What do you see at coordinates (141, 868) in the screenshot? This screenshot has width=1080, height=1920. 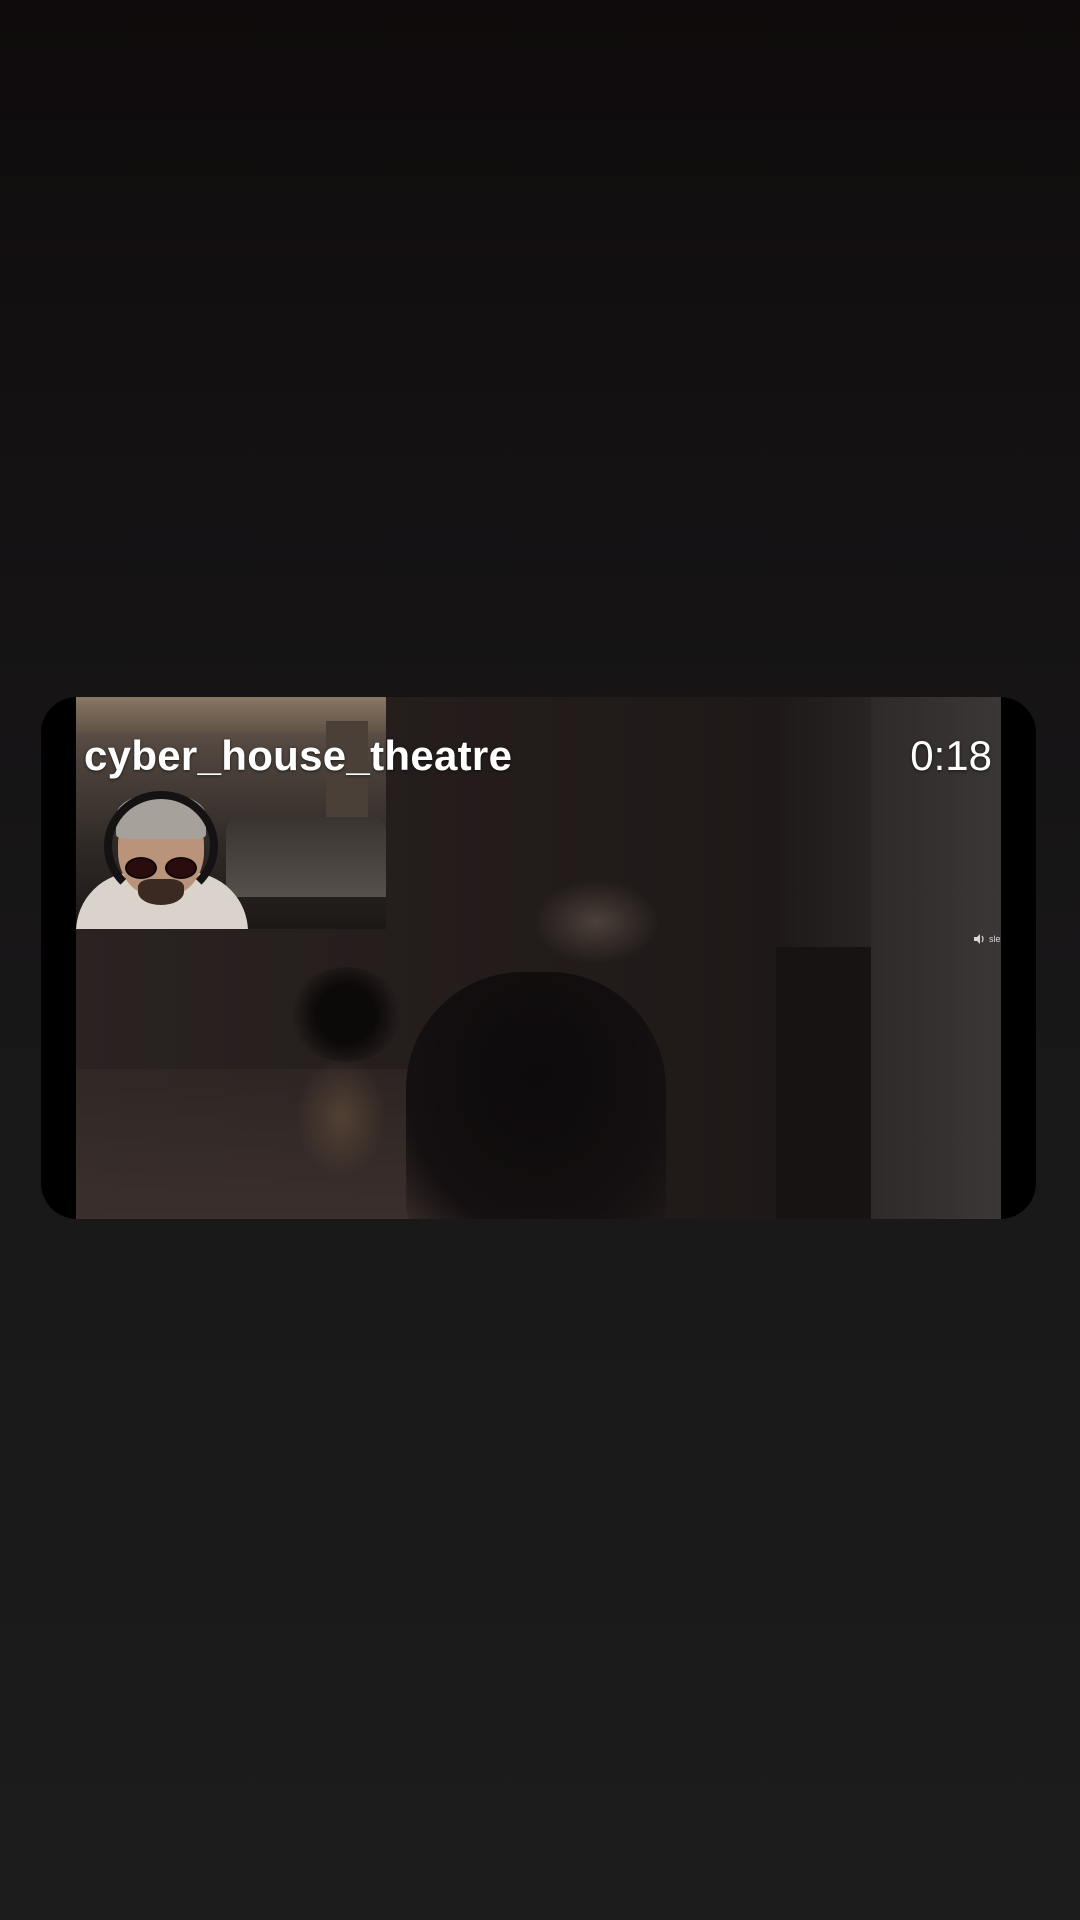 I see `webcam-glasses-left` at bounding box center [141, 868].